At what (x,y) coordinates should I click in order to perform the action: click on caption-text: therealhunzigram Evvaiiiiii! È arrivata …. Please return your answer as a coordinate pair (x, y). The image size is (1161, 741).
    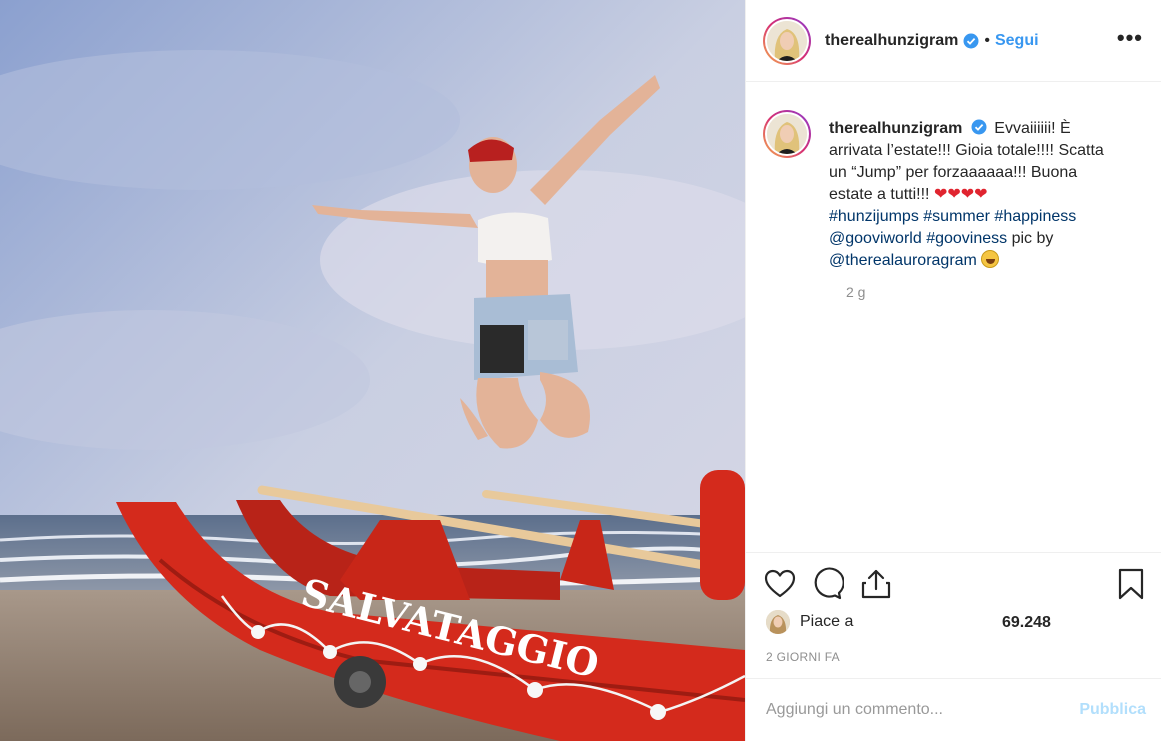
    Looking at the image, I should click on (974, 195).